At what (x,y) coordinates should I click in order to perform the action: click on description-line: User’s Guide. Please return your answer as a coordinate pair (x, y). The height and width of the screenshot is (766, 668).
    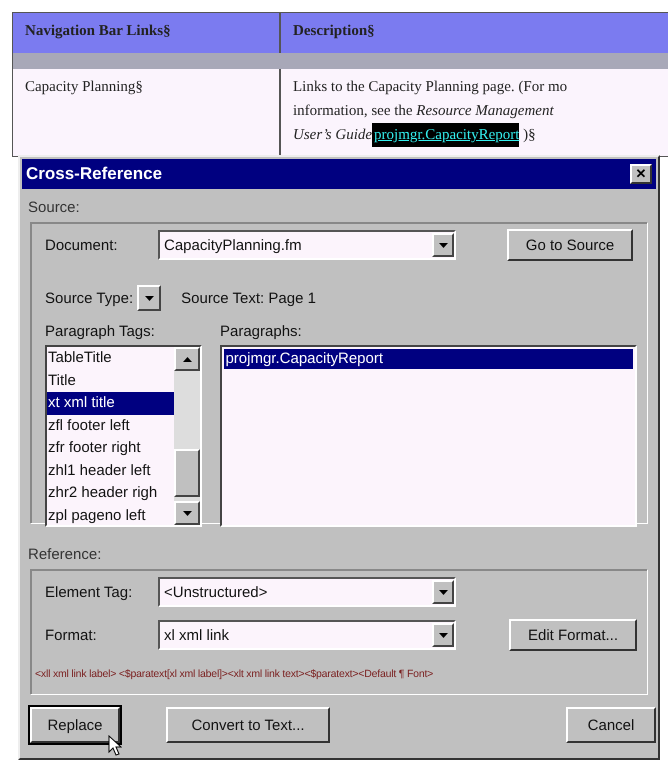
    Looking at the image, I should click on (332, 135).